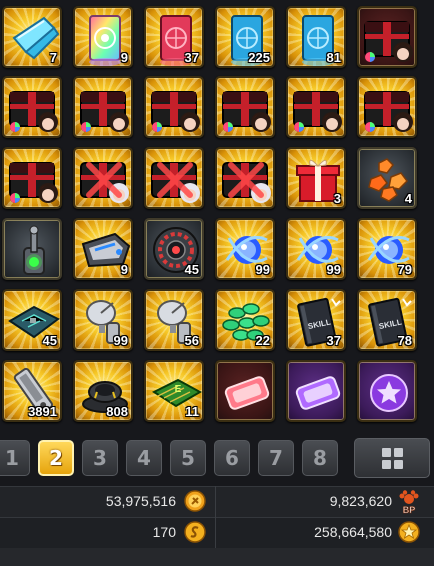  Describe the element at coordinates (217, 532) in the screenshot. I see `currency-row-2: 170 258,664,580` at that location.